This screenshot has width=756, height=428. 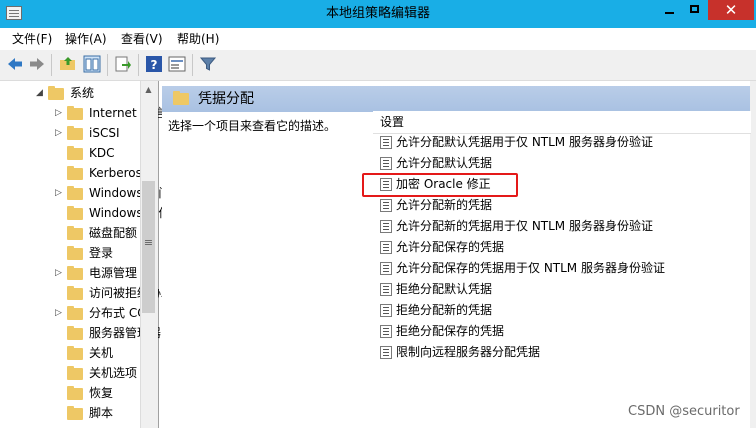 What do you see at coordinates (669, 10) in the screenshot?
I see `minimize-button` at bounding box center [669, 10].